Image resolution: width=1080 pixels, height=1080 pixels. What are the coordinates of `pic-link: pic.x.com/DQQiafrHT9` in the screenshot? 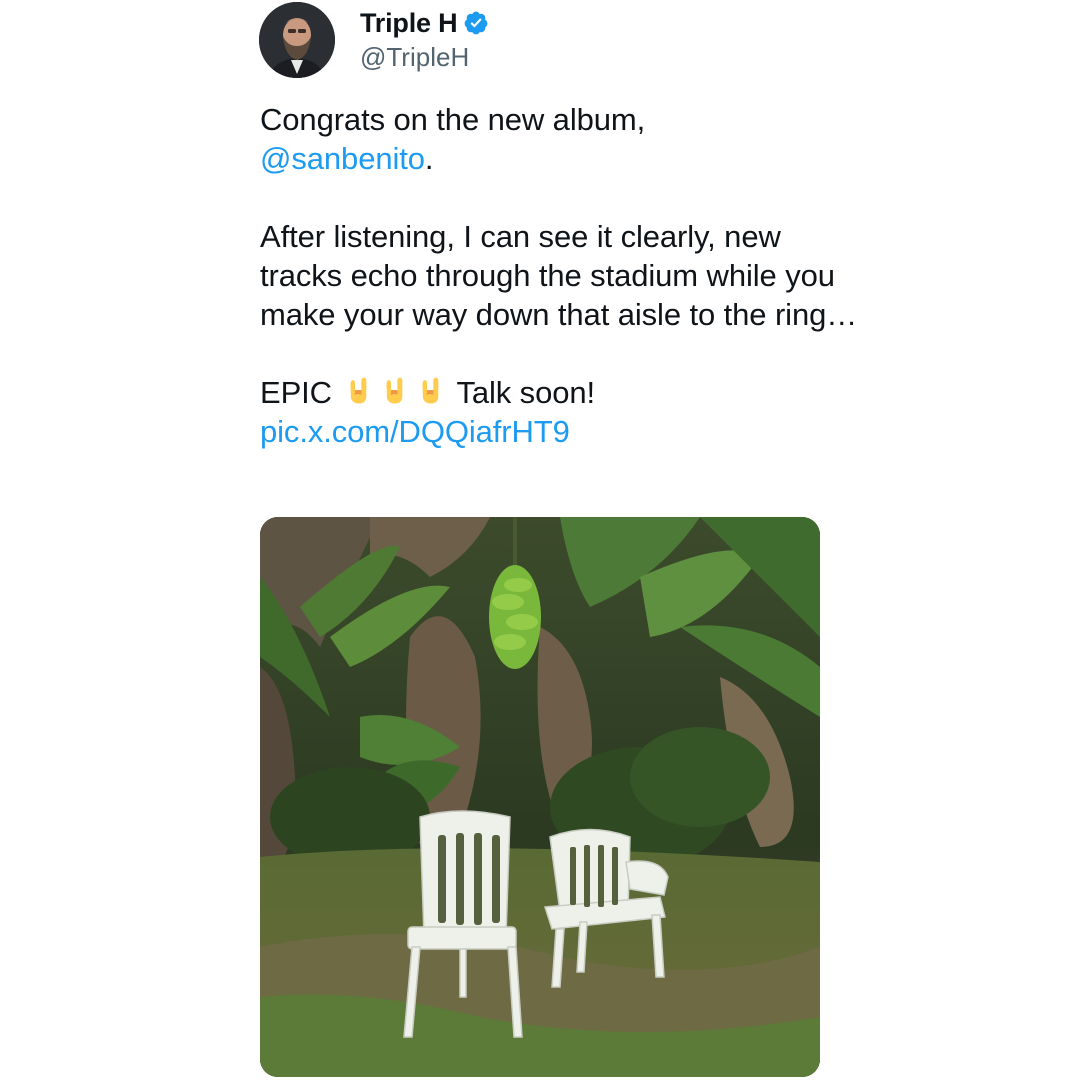 It's located at (415, 431).